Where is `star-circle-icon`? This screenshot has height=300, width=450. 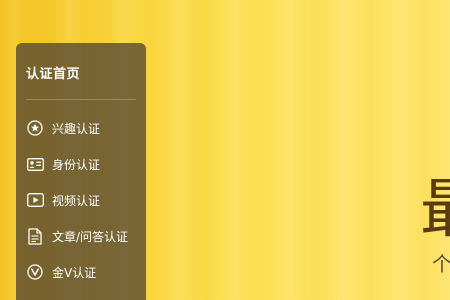 star-circle-icon is located at coordinates (35, 128).